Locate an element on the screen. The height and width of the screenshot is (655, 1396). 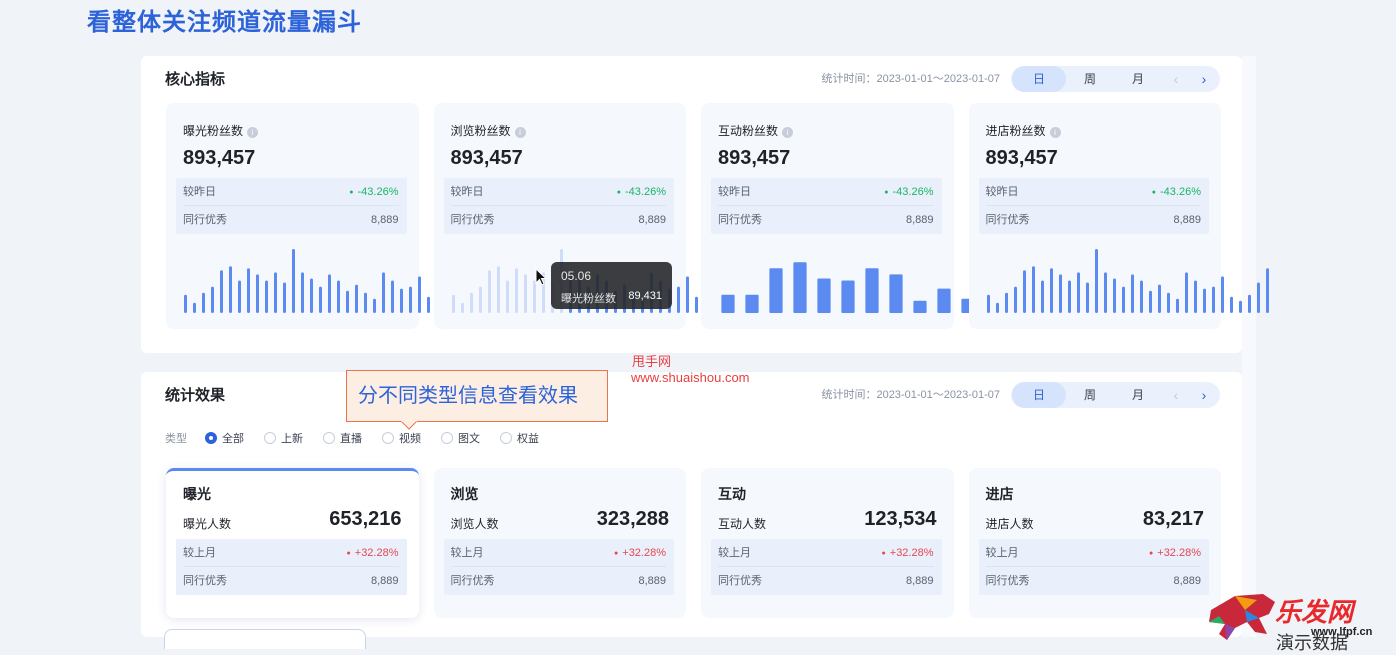
metric-card: 互动粉丝数i 893,457 较昨日-43.26% 同行优秀8,889 is located at coordinates (850, 216).